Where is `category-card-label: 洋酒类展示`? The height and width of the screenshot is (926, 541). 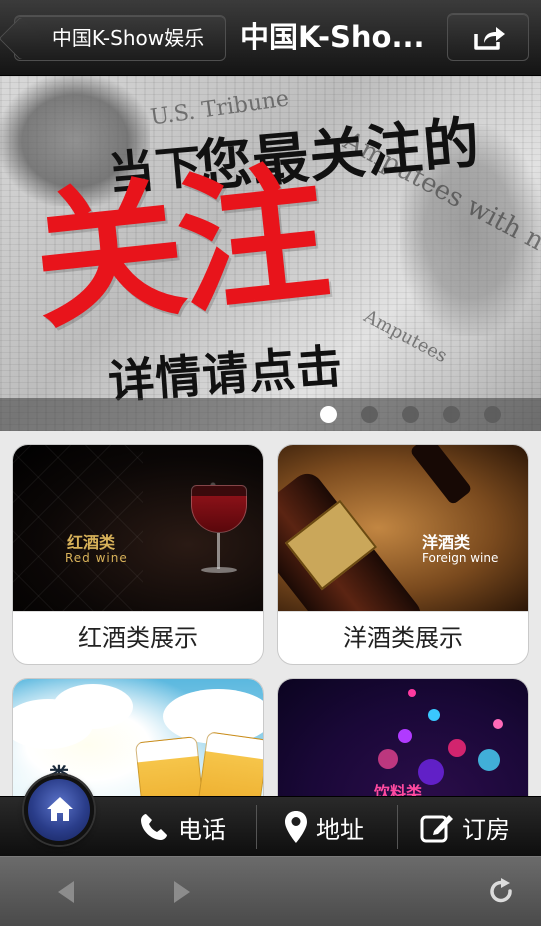 category-card-label: 洋酒类展示 is located at coordinates (403, 637).